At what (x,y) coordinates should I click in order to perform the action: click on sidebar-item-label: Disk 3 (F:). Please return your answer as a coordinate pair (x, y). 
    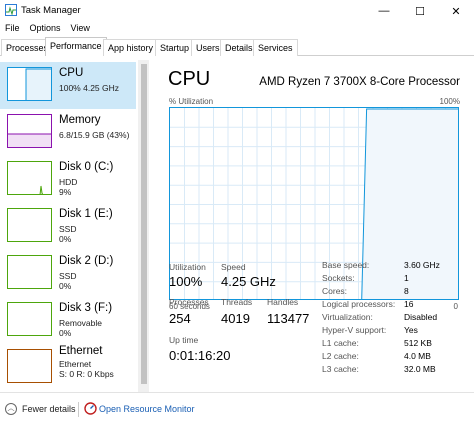
    Looking at the image, I should click on (86, 308).